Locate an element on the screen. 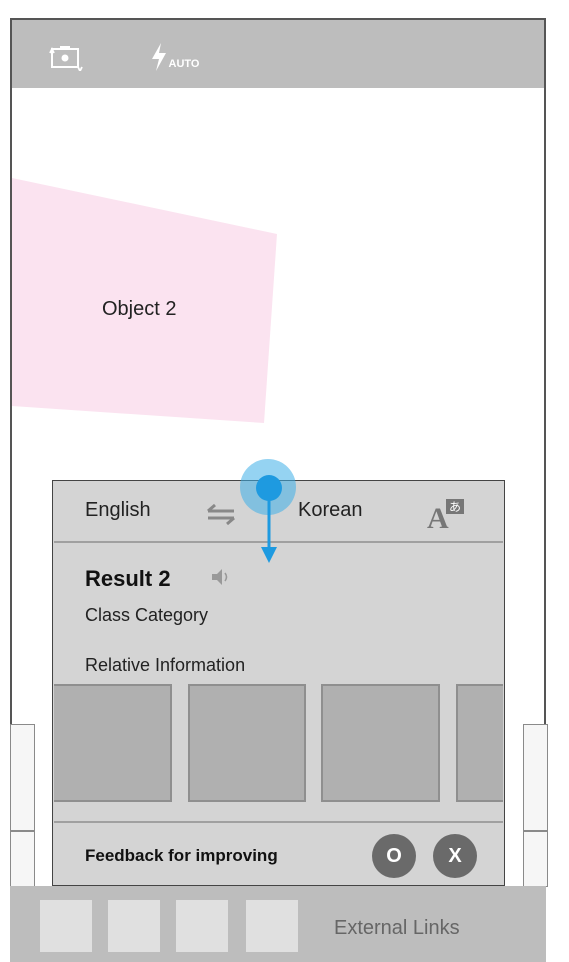 The height and width of the screenshot is (962, 569). feedback-ok-button: O is located at coordinates (394, 856).